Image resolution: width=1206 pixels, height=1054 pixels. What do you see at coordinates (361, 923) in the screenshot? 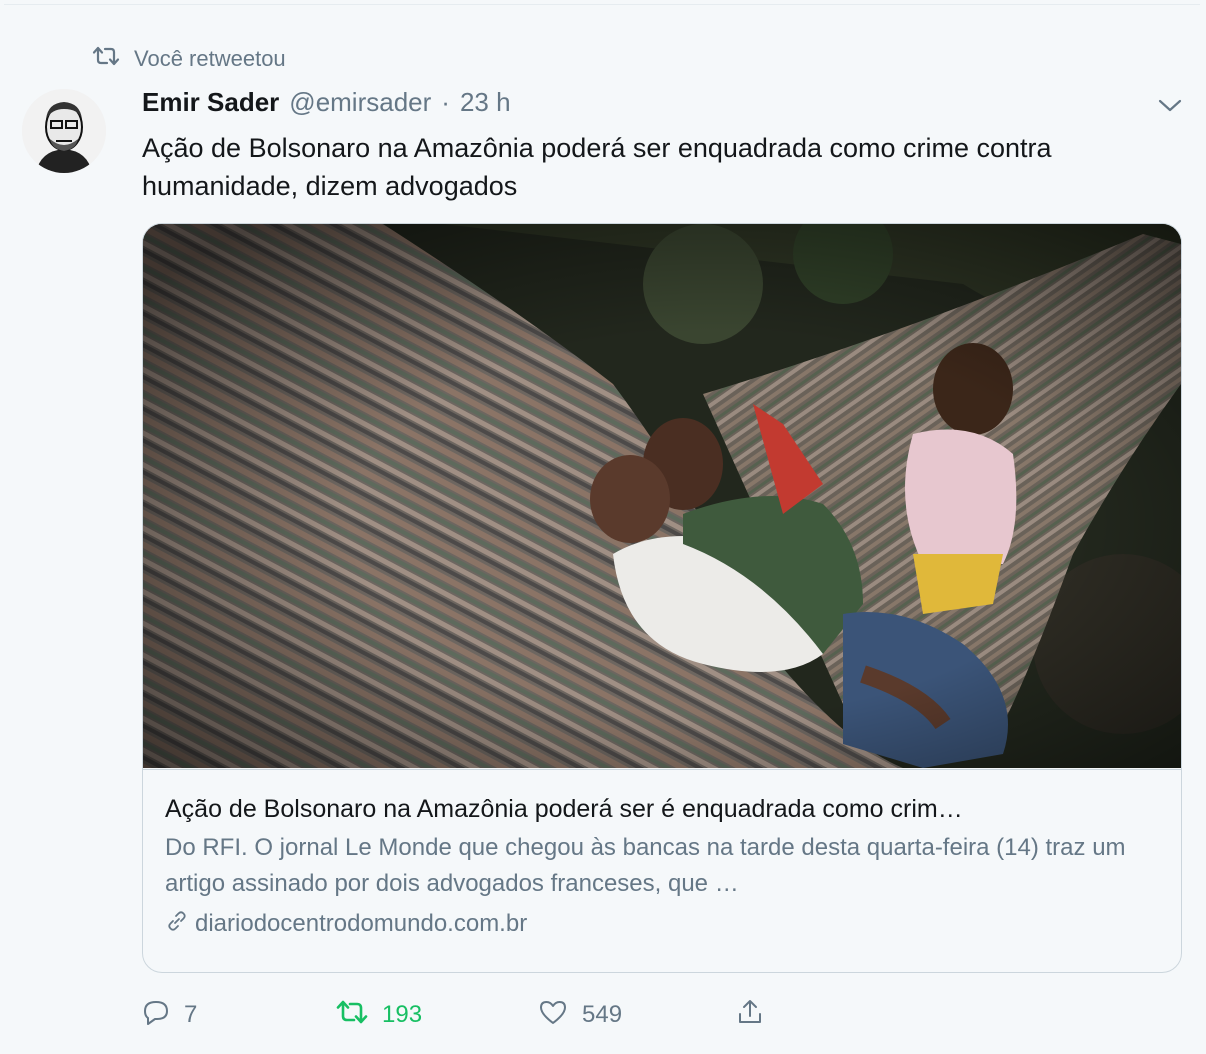
I see `card-domain-label: diariodocentrodomundo.com.br` at bounding box center [361, 923].